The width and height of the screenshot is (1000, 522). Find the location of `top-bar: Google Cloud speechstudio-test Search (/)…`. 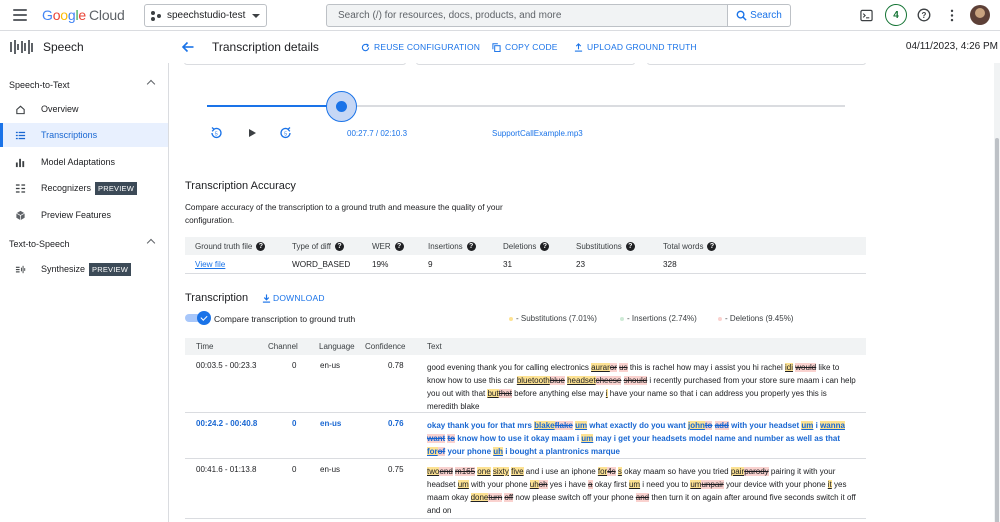

top-bar: Google Cloud speechstudio-test Search (/)… is located at coordinates (500, 15).